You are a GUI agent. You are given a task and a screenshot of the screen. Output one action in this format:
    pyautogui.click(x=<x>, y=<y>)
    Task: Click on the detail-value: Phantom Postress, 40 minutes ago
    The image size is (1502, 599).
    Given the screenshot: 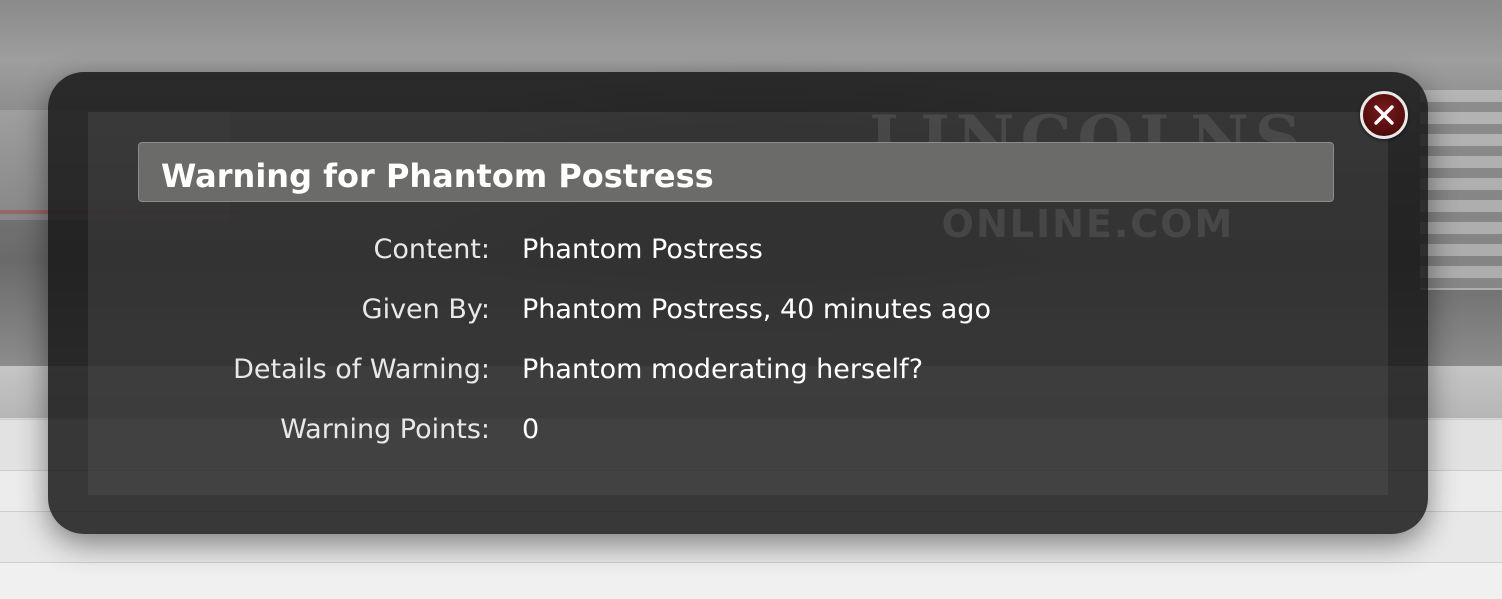 What is the action you would take?
    pyautogui.click(x=756, y=309)
    